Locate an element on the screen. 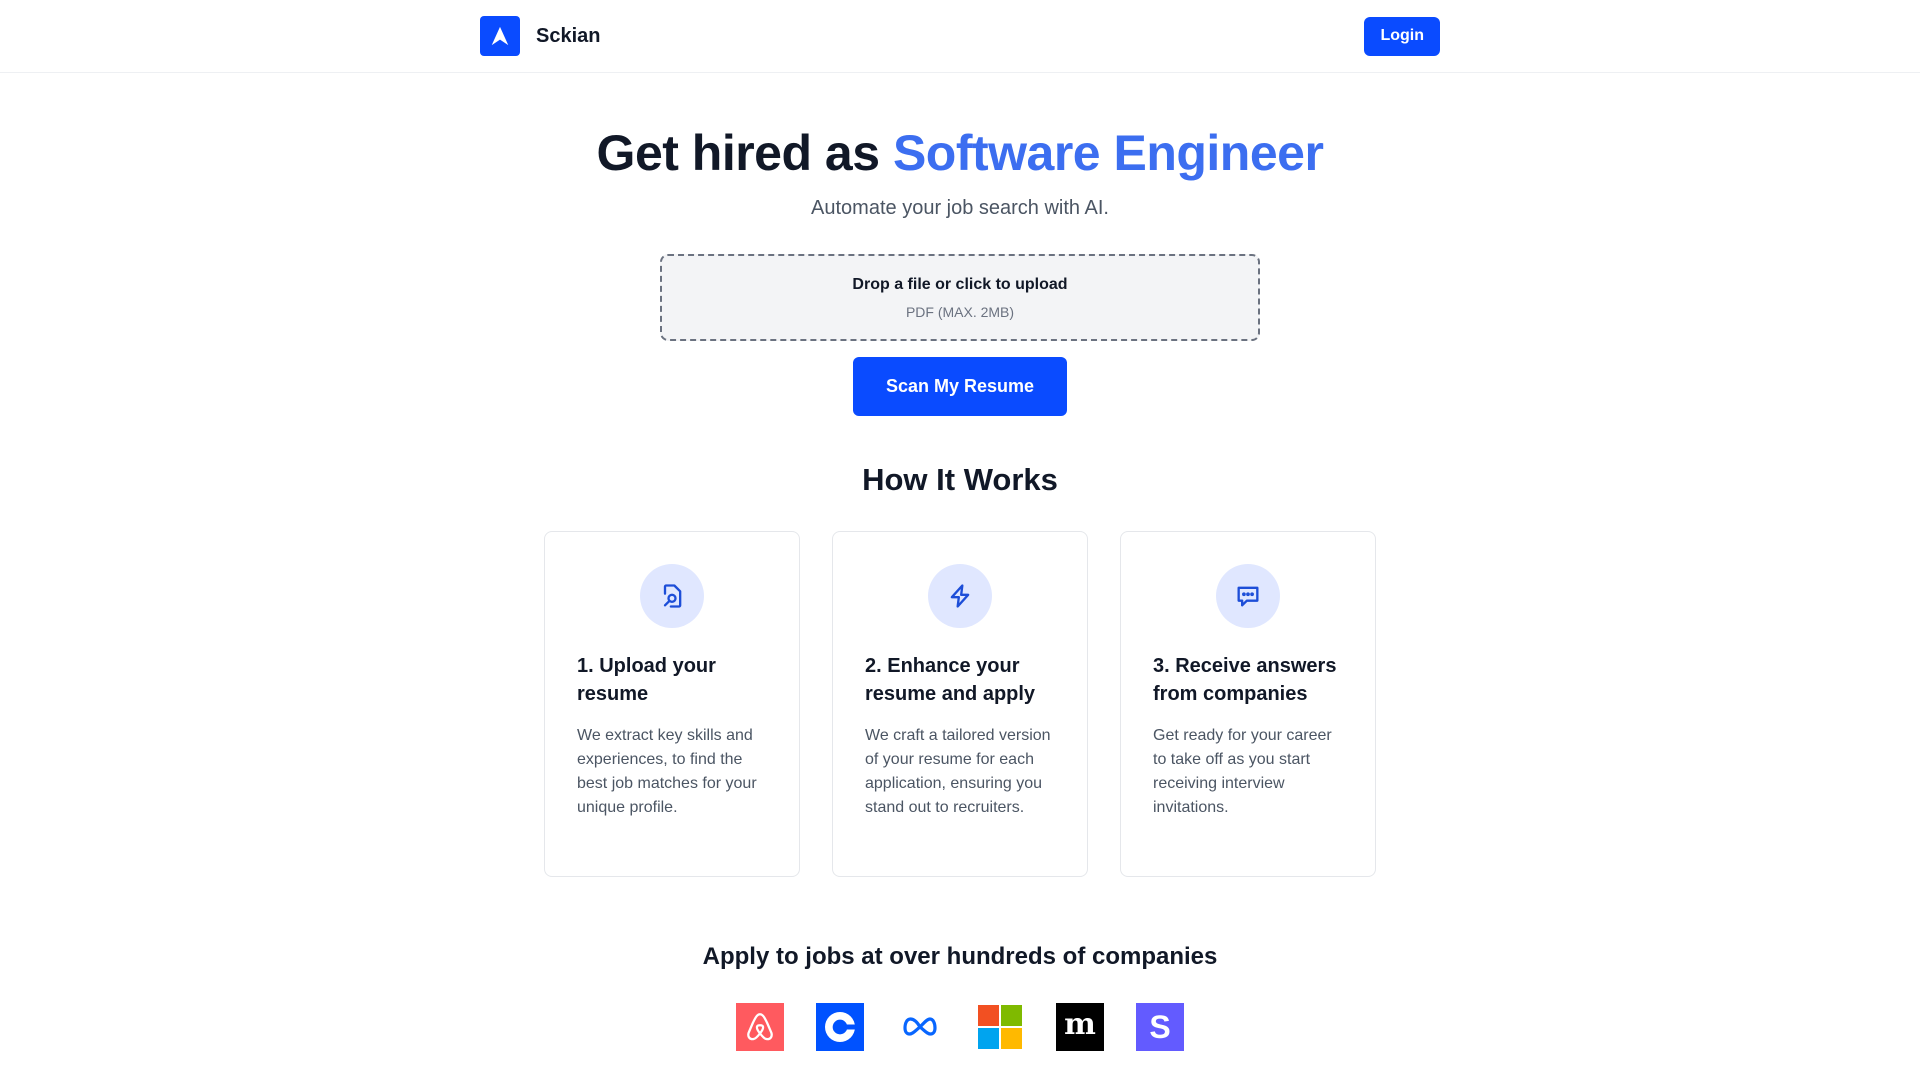  login-button: Login is located at coordinates (1402, 36).